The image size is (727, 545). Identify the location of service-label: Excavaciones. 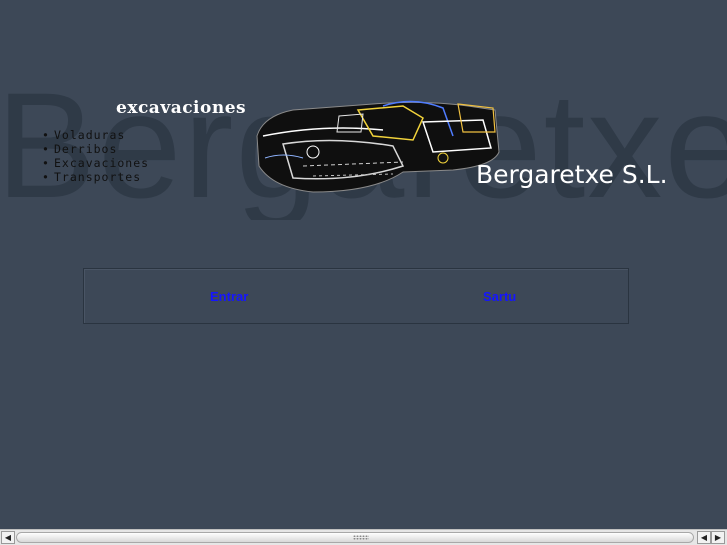
(102, 163).